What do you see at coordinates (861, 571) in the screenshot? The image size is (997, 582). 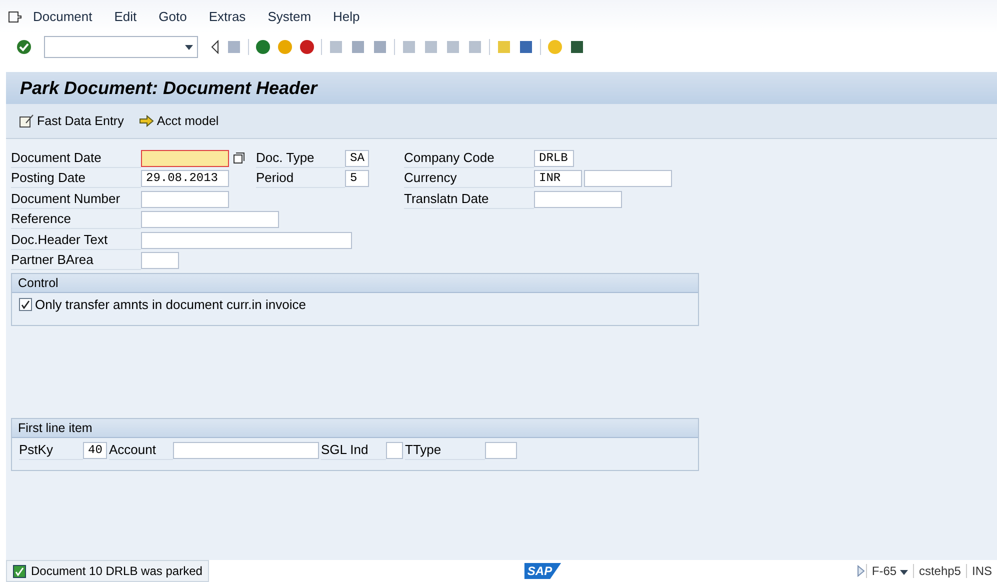 I see `expand-icon` at bounding box center [861, 571].